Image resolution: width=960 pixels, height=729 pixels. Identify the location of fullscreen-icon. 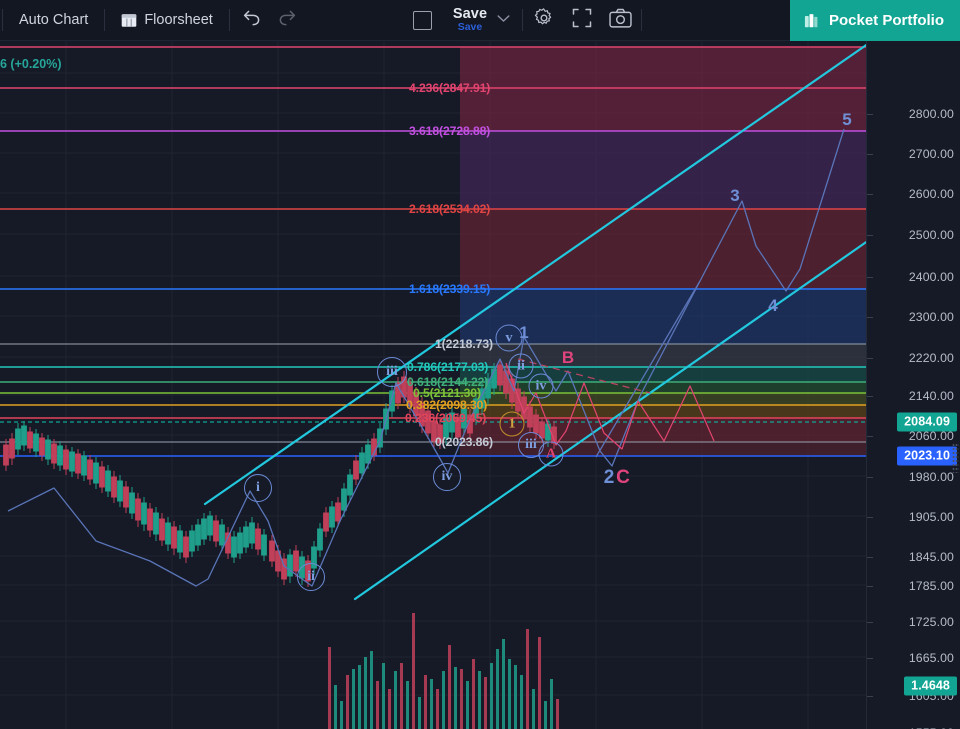
(582, 20).